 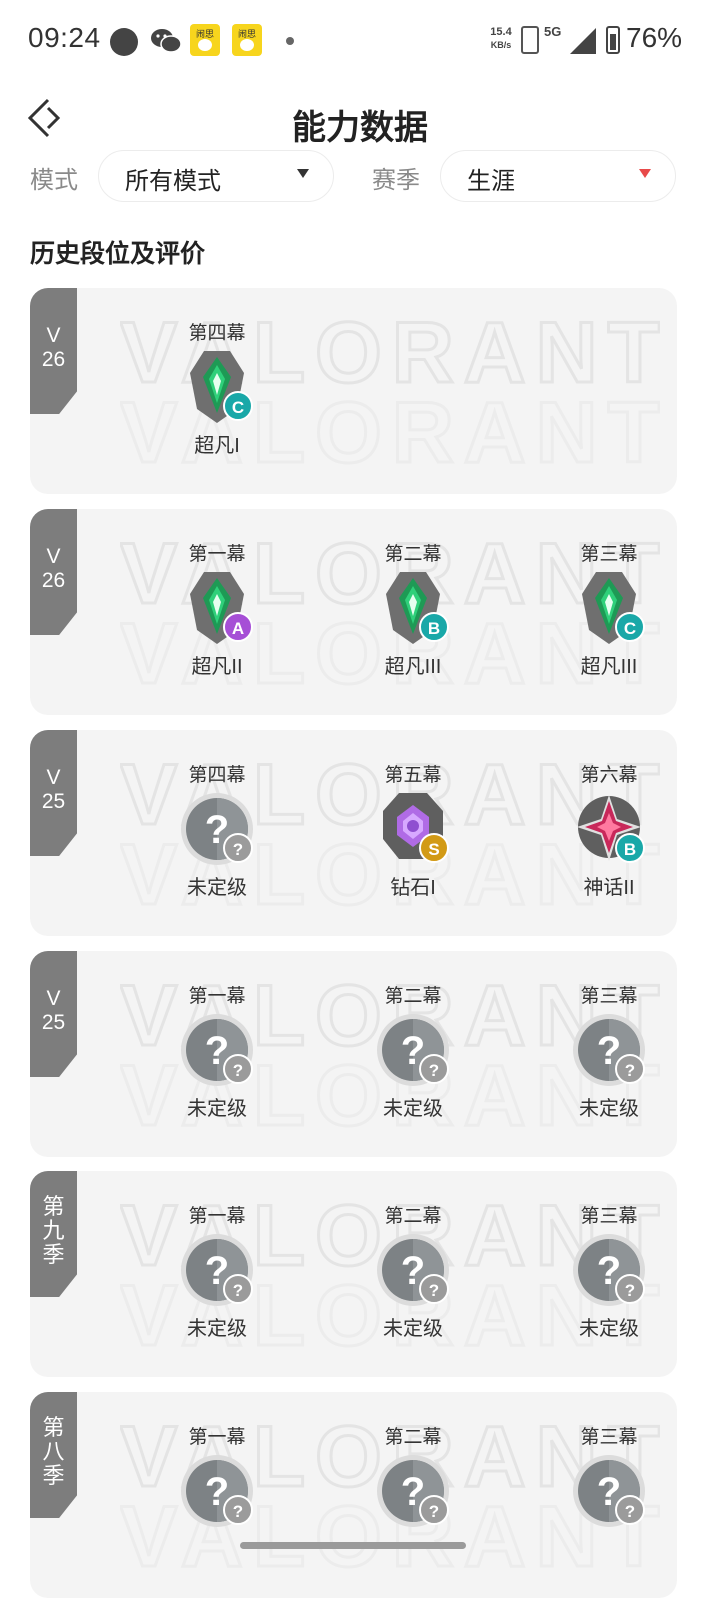 I want to click on season-card: VALORANT VALORANT V26第四幕 C超凡I, so click(x=353, y=391).